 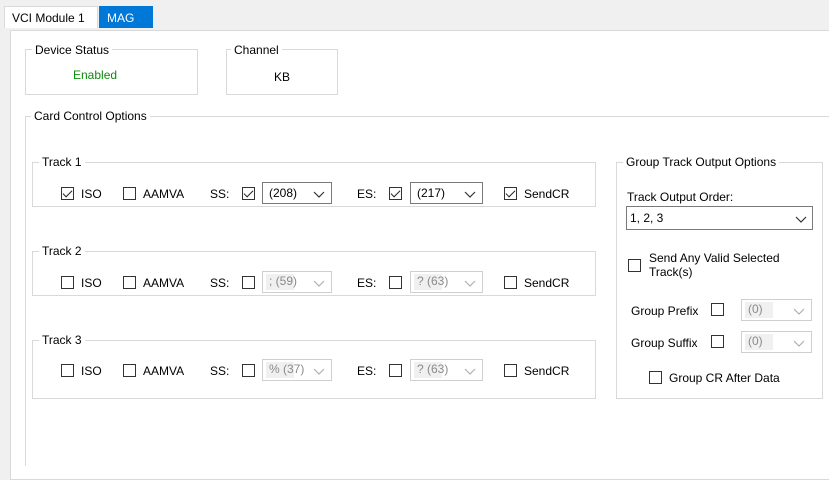 What do you see at coordinates (395, 282) in the screenshot?
I see `track-2-es-checkbox` at bounding box center [395, 282].